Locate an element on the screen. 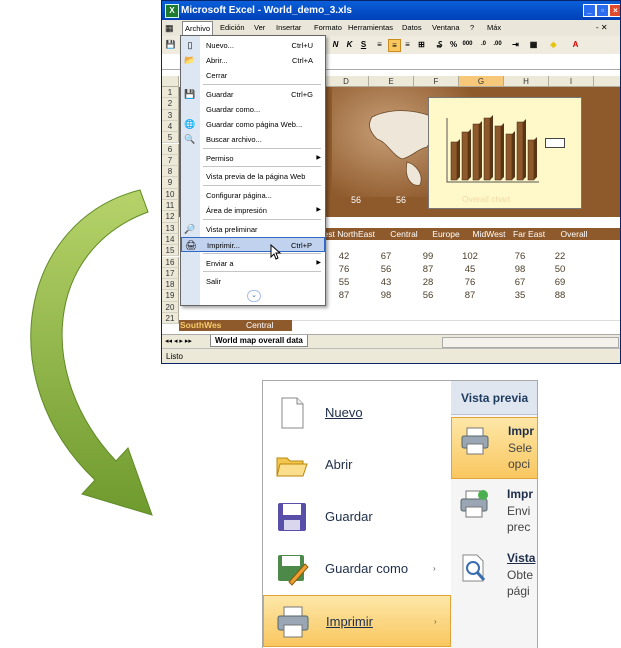  col-header-d: D is located at coordinates (346, 81).